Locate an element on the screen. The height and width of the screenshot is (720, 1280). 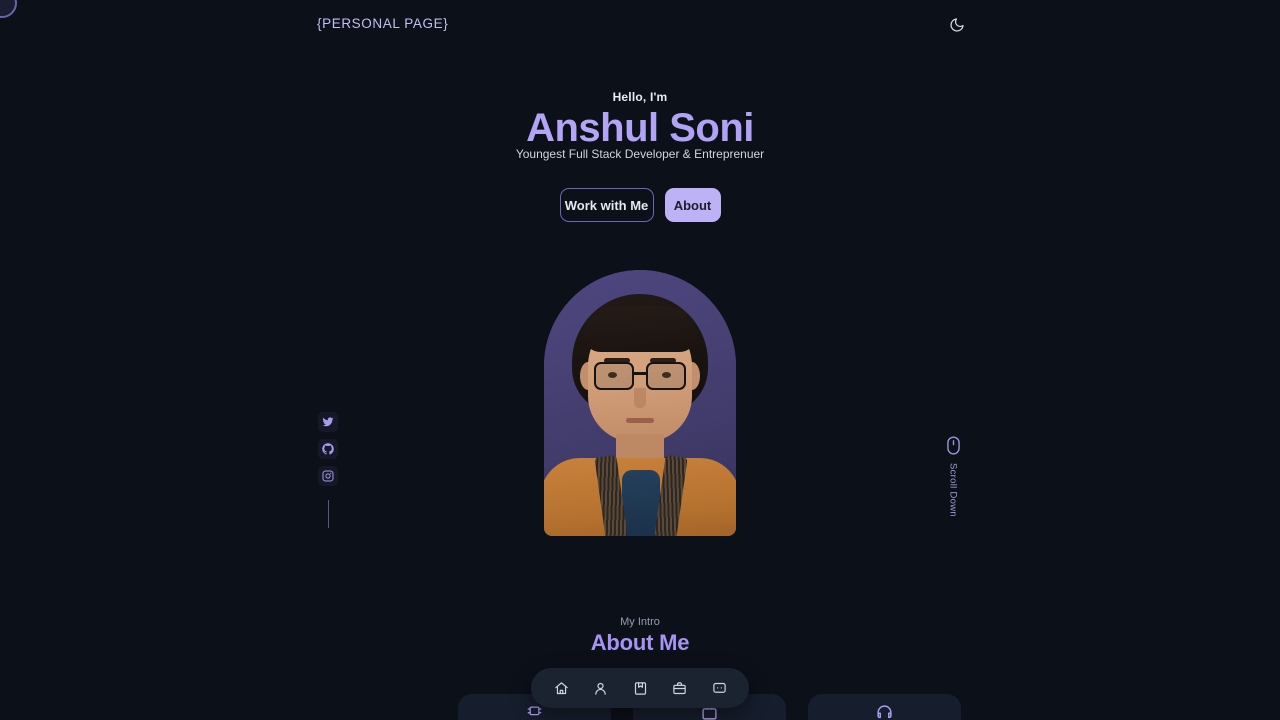
nav-item-home is located at coordinates (561, 688).